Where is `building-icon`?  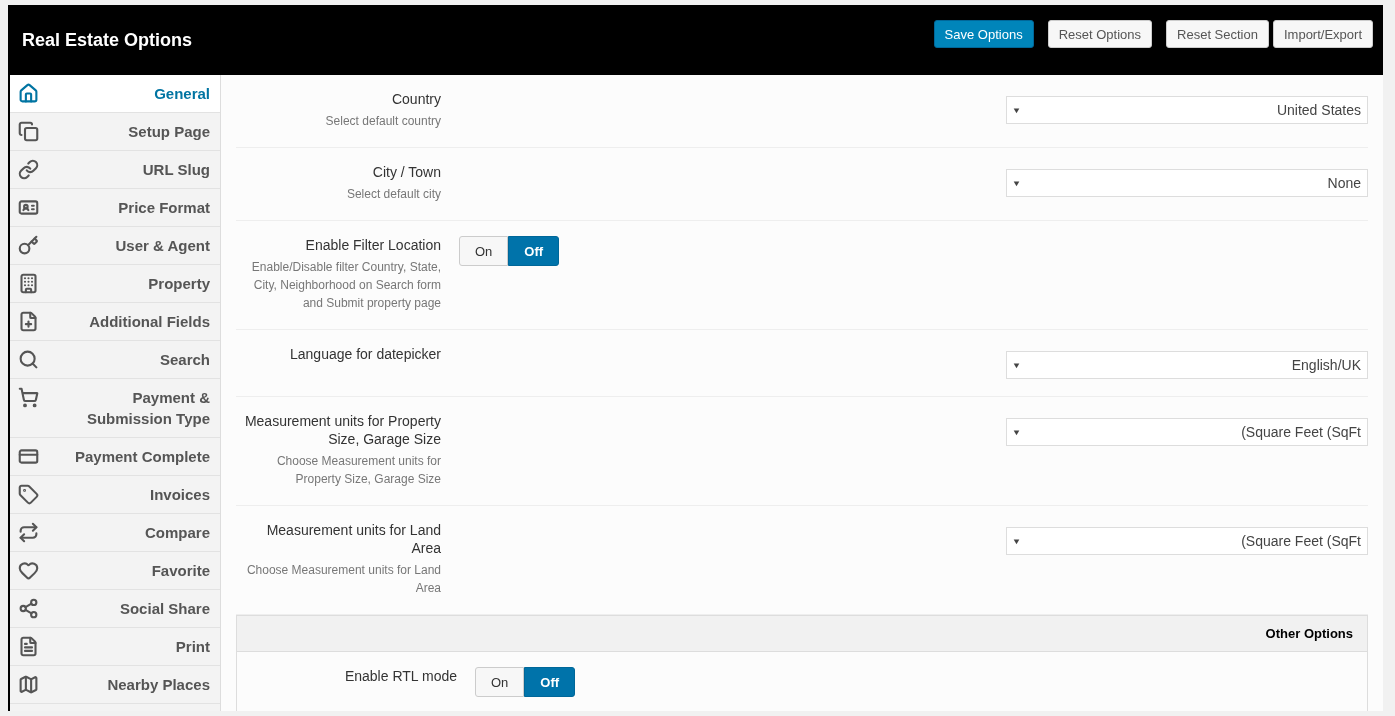
building-icon is located at coordinates (28, 283).